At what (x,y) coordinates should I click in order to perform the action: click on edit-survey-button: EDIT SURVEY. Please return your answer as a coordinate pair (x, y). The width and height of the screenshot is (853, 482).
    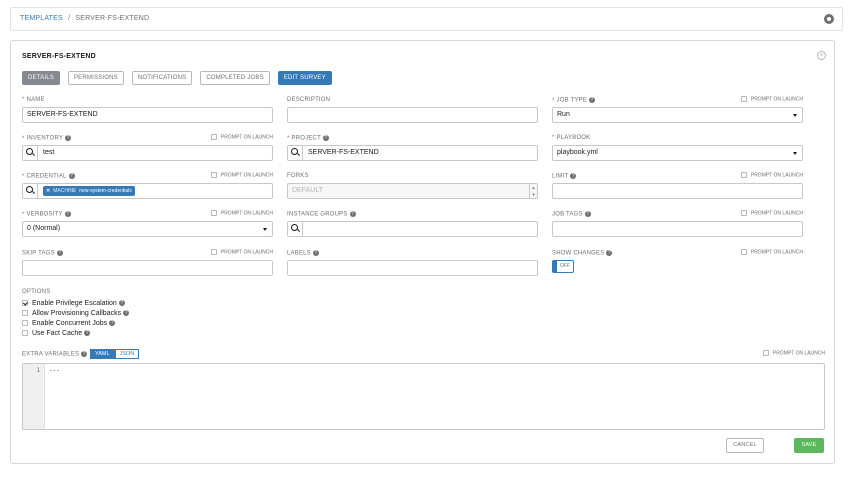
    Looking at the image, I should click on (304, 78).